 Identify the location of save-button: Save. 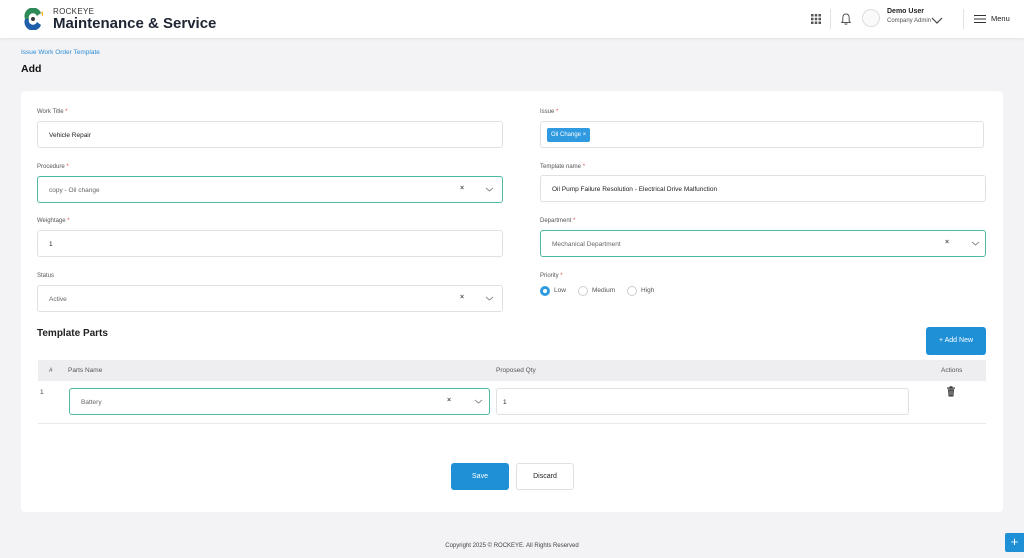
(480, 476).